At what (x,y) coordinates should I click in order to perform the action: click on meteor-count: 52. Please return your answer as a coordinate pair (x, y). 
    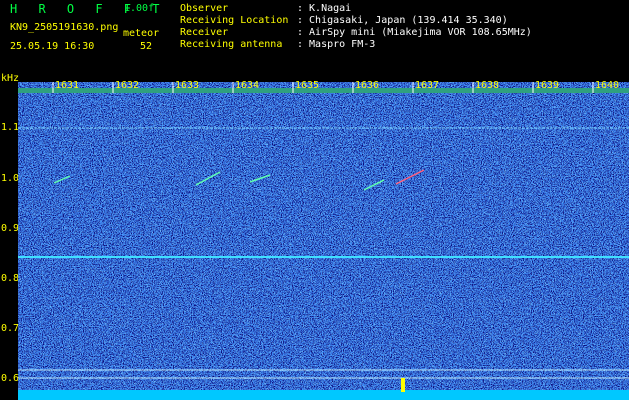
    Looking at the image, I should click on (146, 46).